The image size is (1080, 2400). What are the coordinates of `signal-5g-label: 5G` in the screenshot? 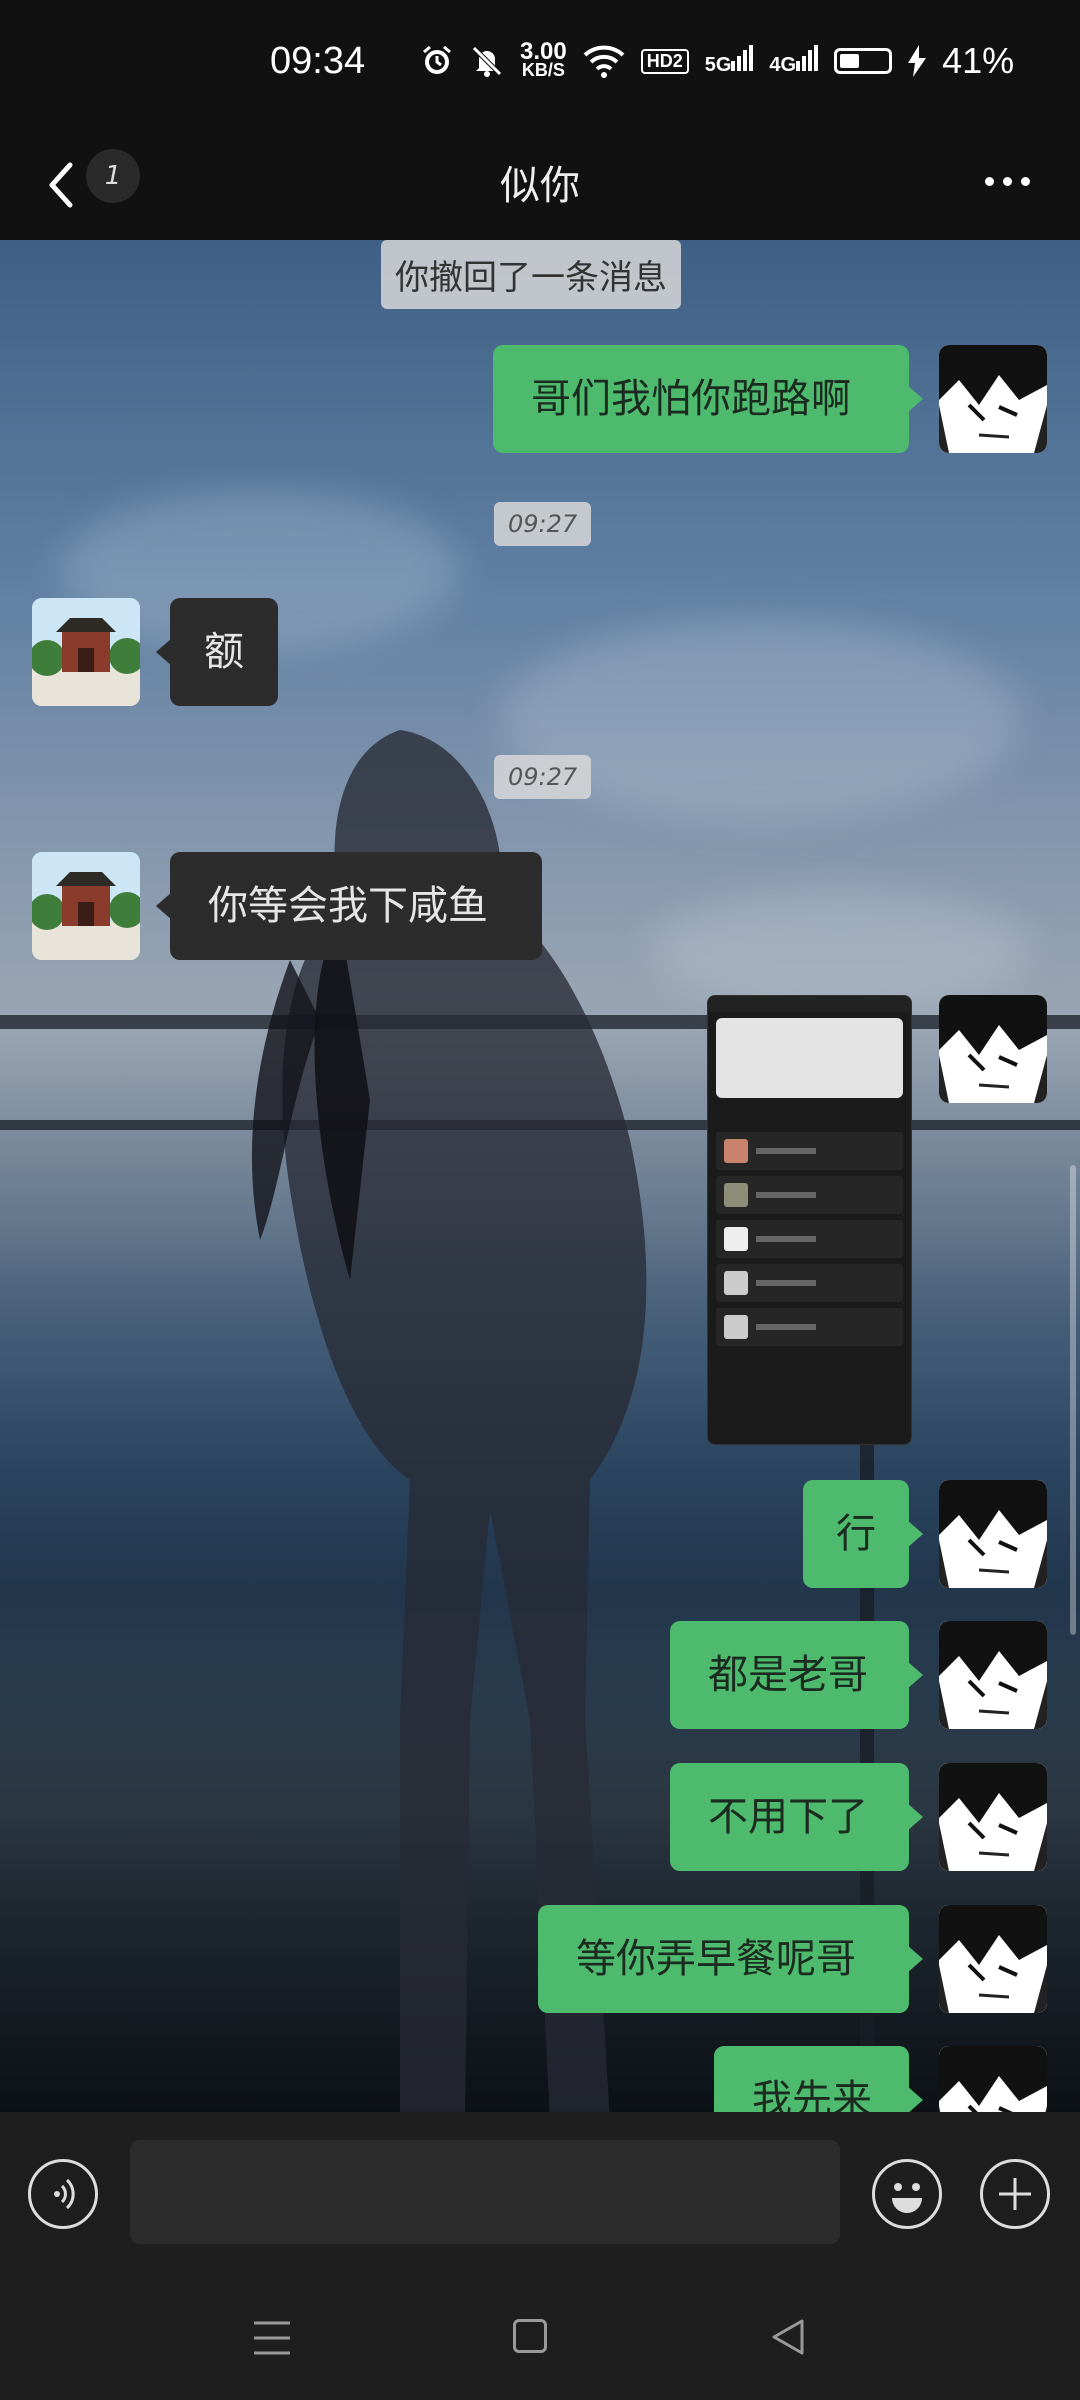 It's located at (718, 65).